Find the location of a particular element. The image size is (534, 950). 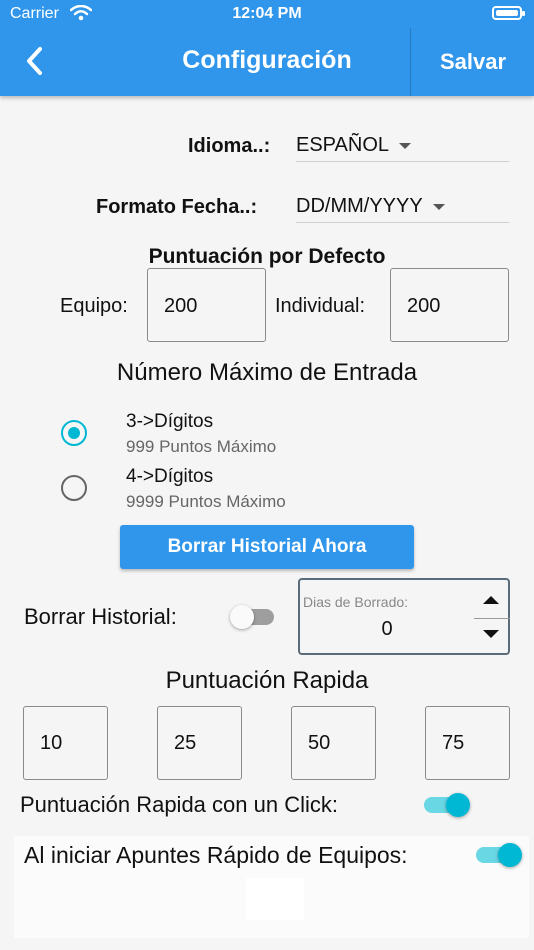

quick-score-value: 10 is located at coordinates (51, 742).